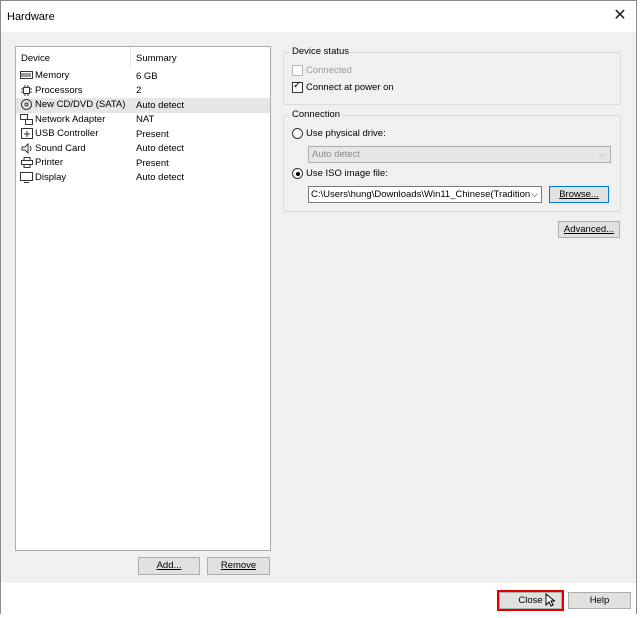 This screenshot has width=641, height=618. Describe the element at coordinates (130, 57) in the screenshot. I see `column-divider` at that location.